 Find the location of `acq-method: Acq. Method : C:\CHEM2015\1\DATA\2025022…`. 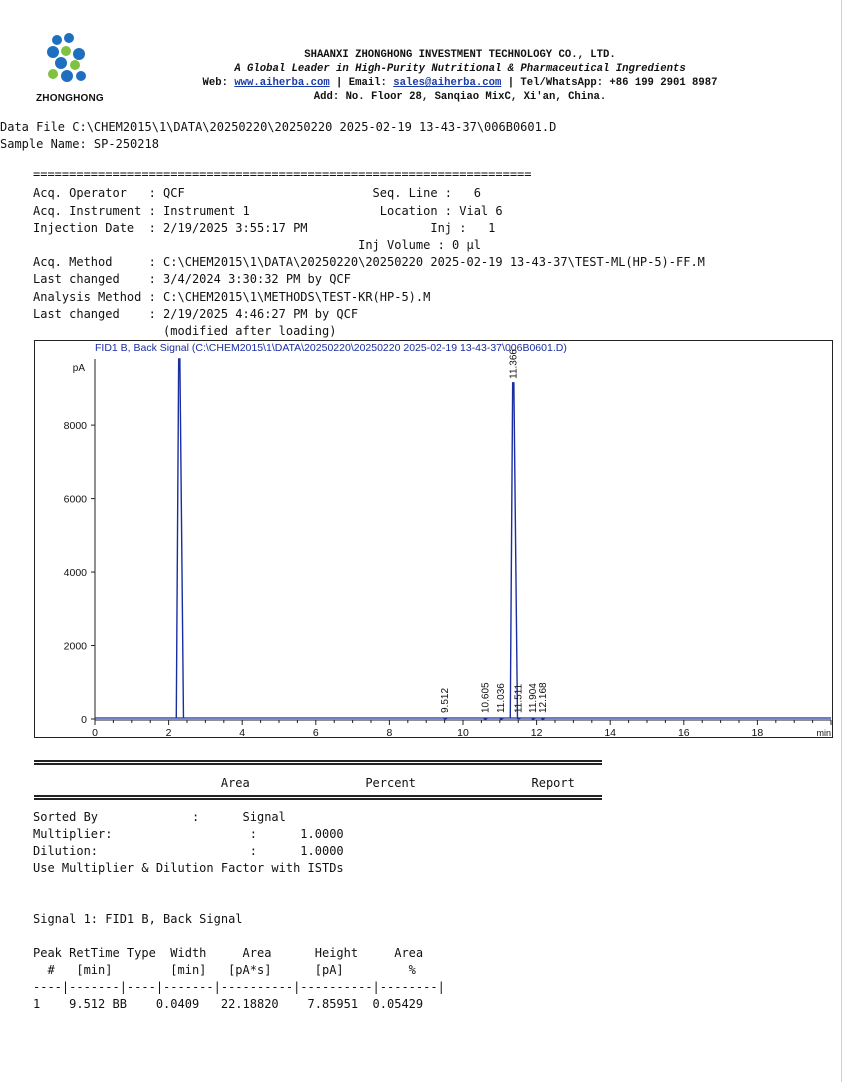

acq-method: Acq. Method : C:\CHEM2015\1\DATA\2025022… is located at coordinates (369, 262).